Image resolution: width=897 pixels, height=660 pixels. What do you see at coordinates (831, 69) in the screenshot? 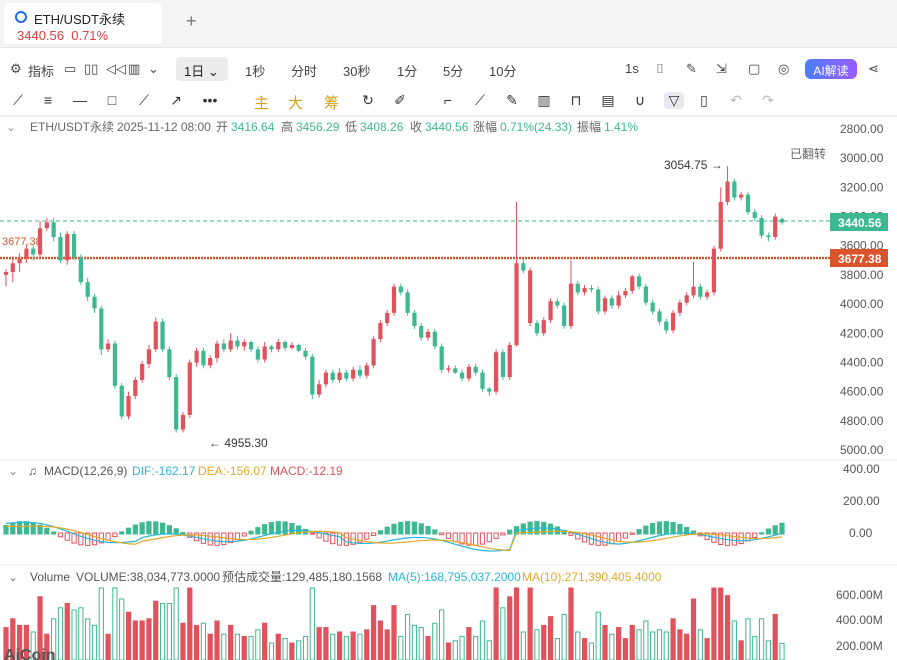
I see `ai-analysis-button: AI解读` at bounding box center [831, 69].